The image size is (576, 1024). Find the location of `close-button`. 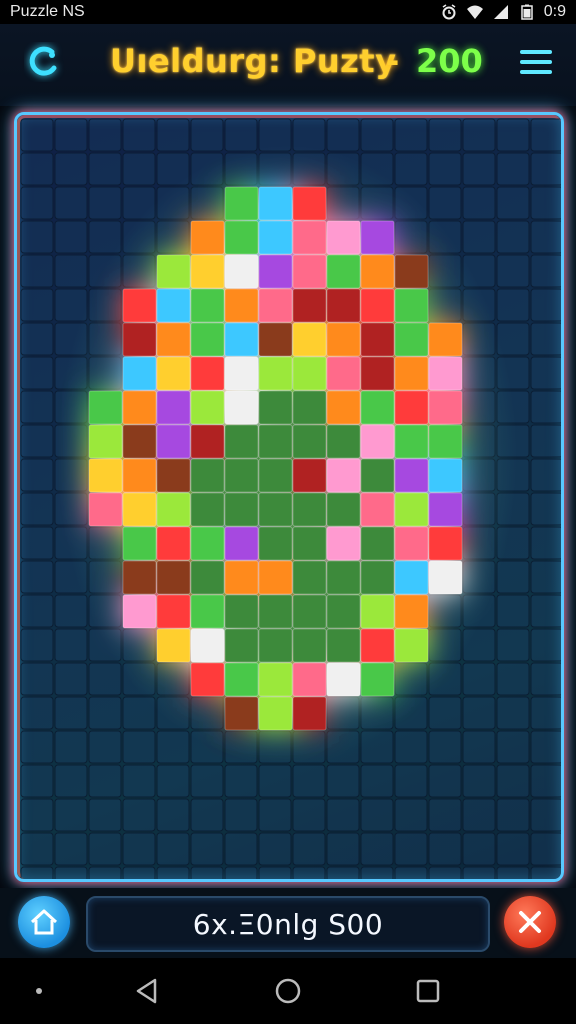

close-button is located at coordinates (530, 922).